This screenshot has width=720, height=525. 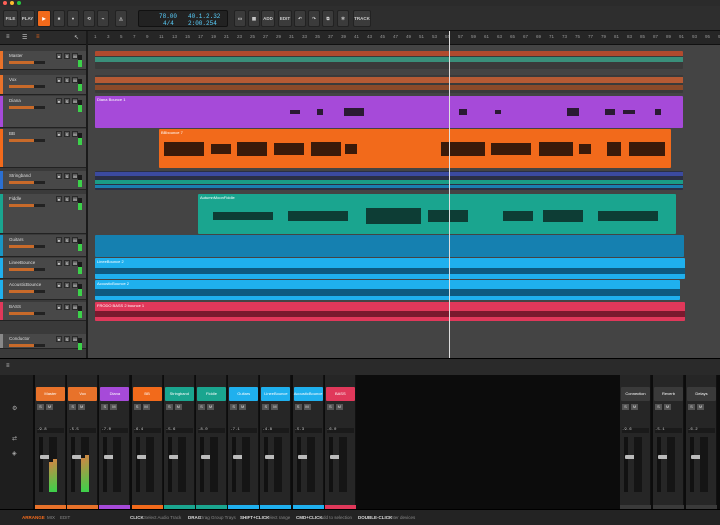 What do you see at coordinates (308, 394) in the screenshot?
I see `channel-name: AcousticBounce` at bounding box center [308, 394].